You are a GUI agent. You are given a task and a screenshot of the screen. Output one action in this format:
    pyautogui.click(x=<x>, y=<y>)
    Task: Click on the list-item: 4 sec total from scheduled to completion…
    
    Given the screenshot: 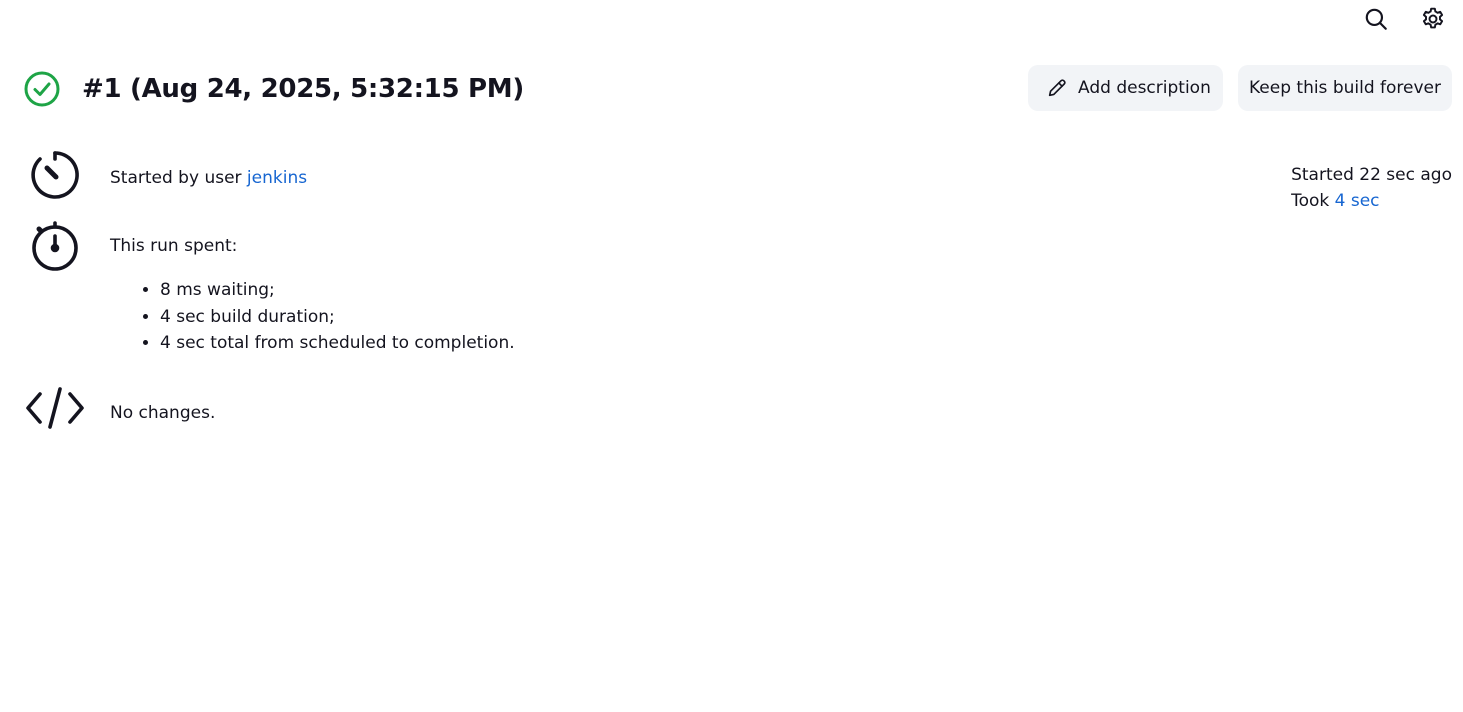 What is the action you would take?
    pyautogui.click(x=337, y=343)
    